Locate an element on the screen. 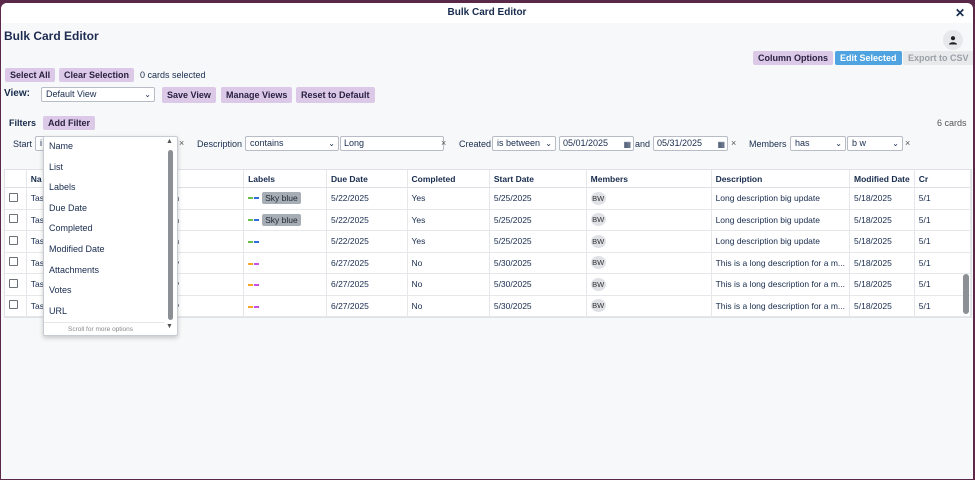  header-modified-date: Modified Date is located at coordinates (882, 179).